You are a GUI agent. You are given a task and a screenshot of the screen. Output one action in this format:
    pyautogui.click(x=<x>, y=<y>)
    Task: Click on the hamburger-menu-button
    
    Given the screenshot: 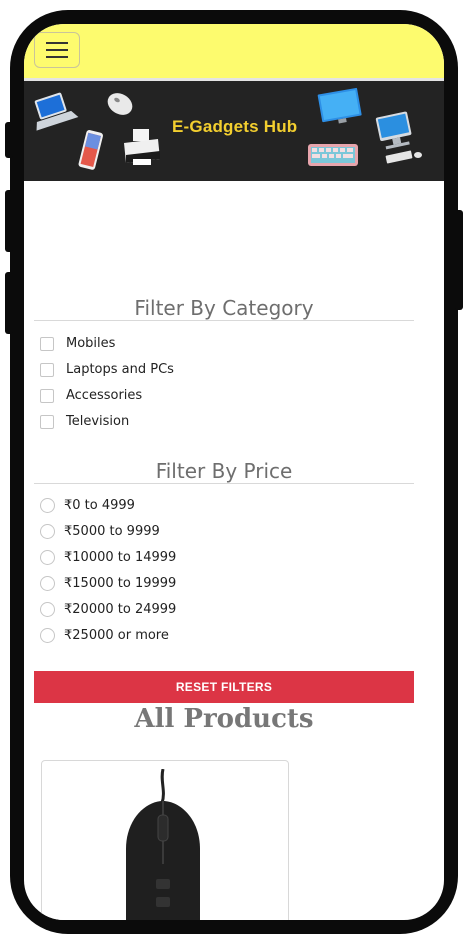 What is the action you would take?
    pyautogui.click(x=57, y=50)
    